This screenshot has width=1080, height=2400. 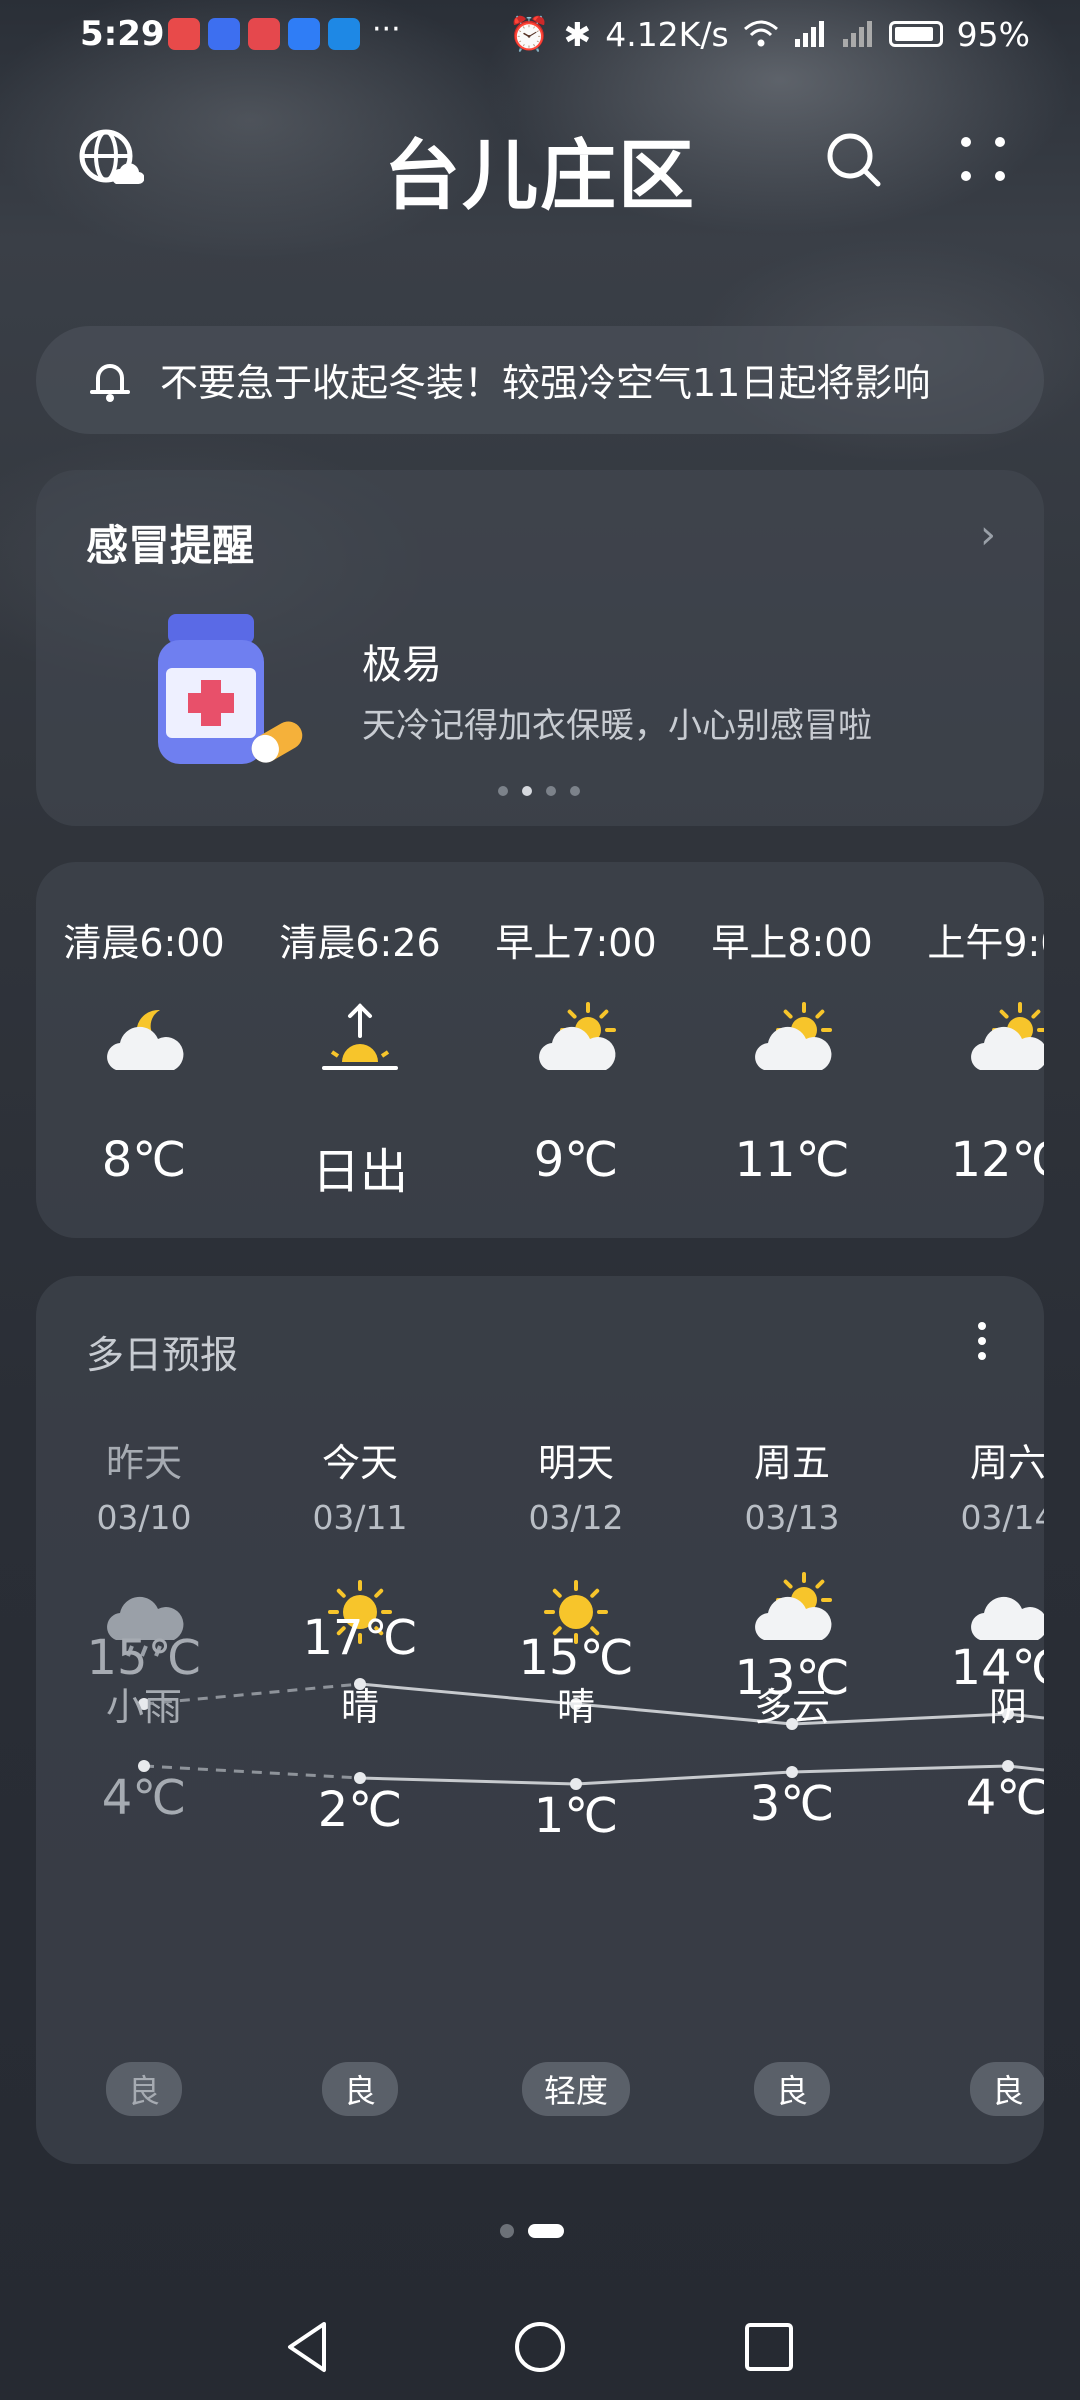 I want to click on baidu-app-icon, so click(x=224, y=34).